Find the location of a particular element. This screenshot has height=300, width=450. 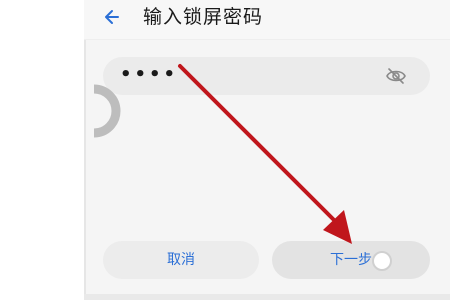

password-masked-value: •••• is located at coordinates (149, 74).